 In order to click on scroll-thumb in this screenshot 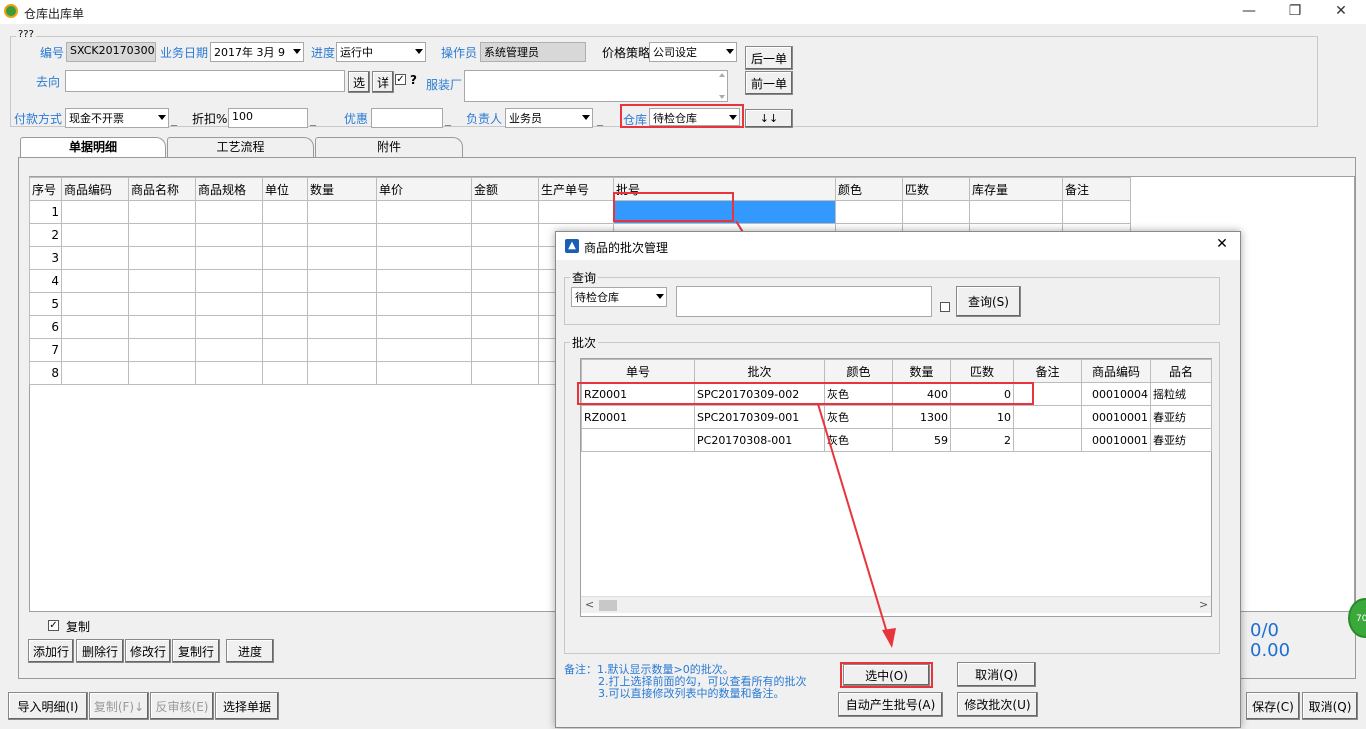, I will do `click(608, 605)`.